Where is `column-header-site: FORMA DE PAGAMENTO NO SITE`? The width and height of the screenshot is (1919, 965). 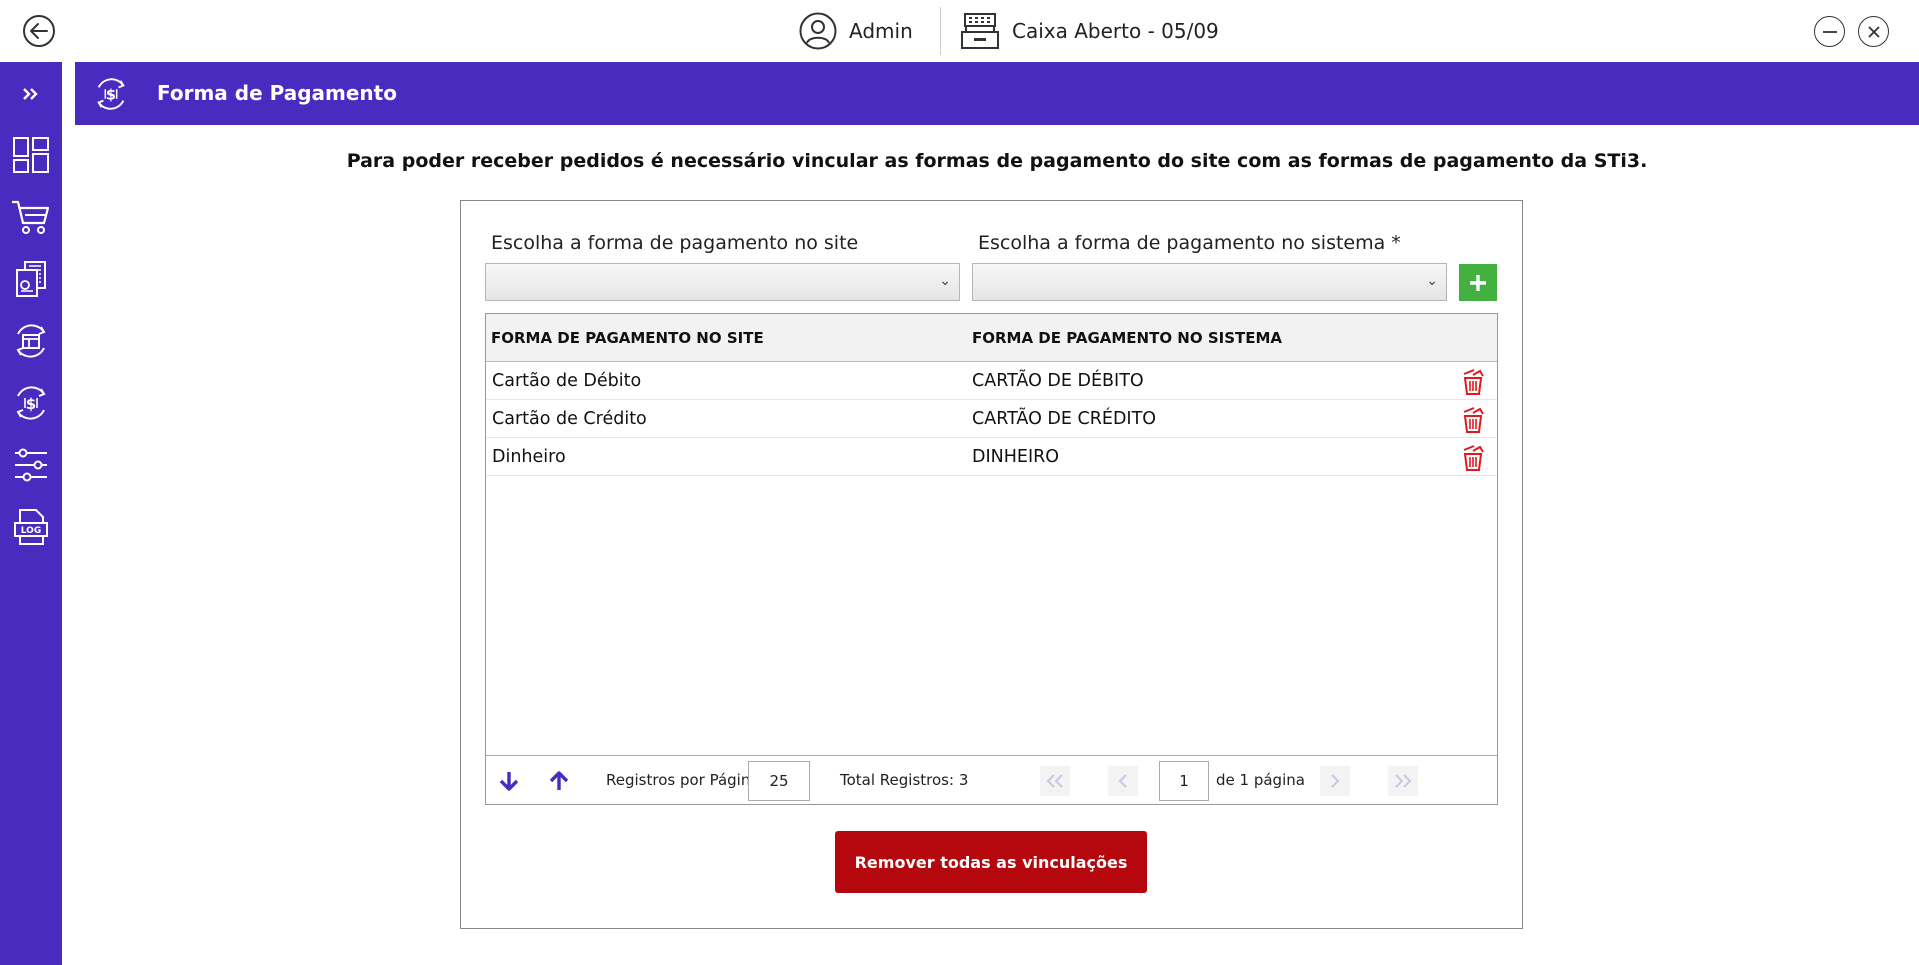
column-header-site: FORMA DE PAGAMENTO NO SITE is located at coordinates (627, 338).